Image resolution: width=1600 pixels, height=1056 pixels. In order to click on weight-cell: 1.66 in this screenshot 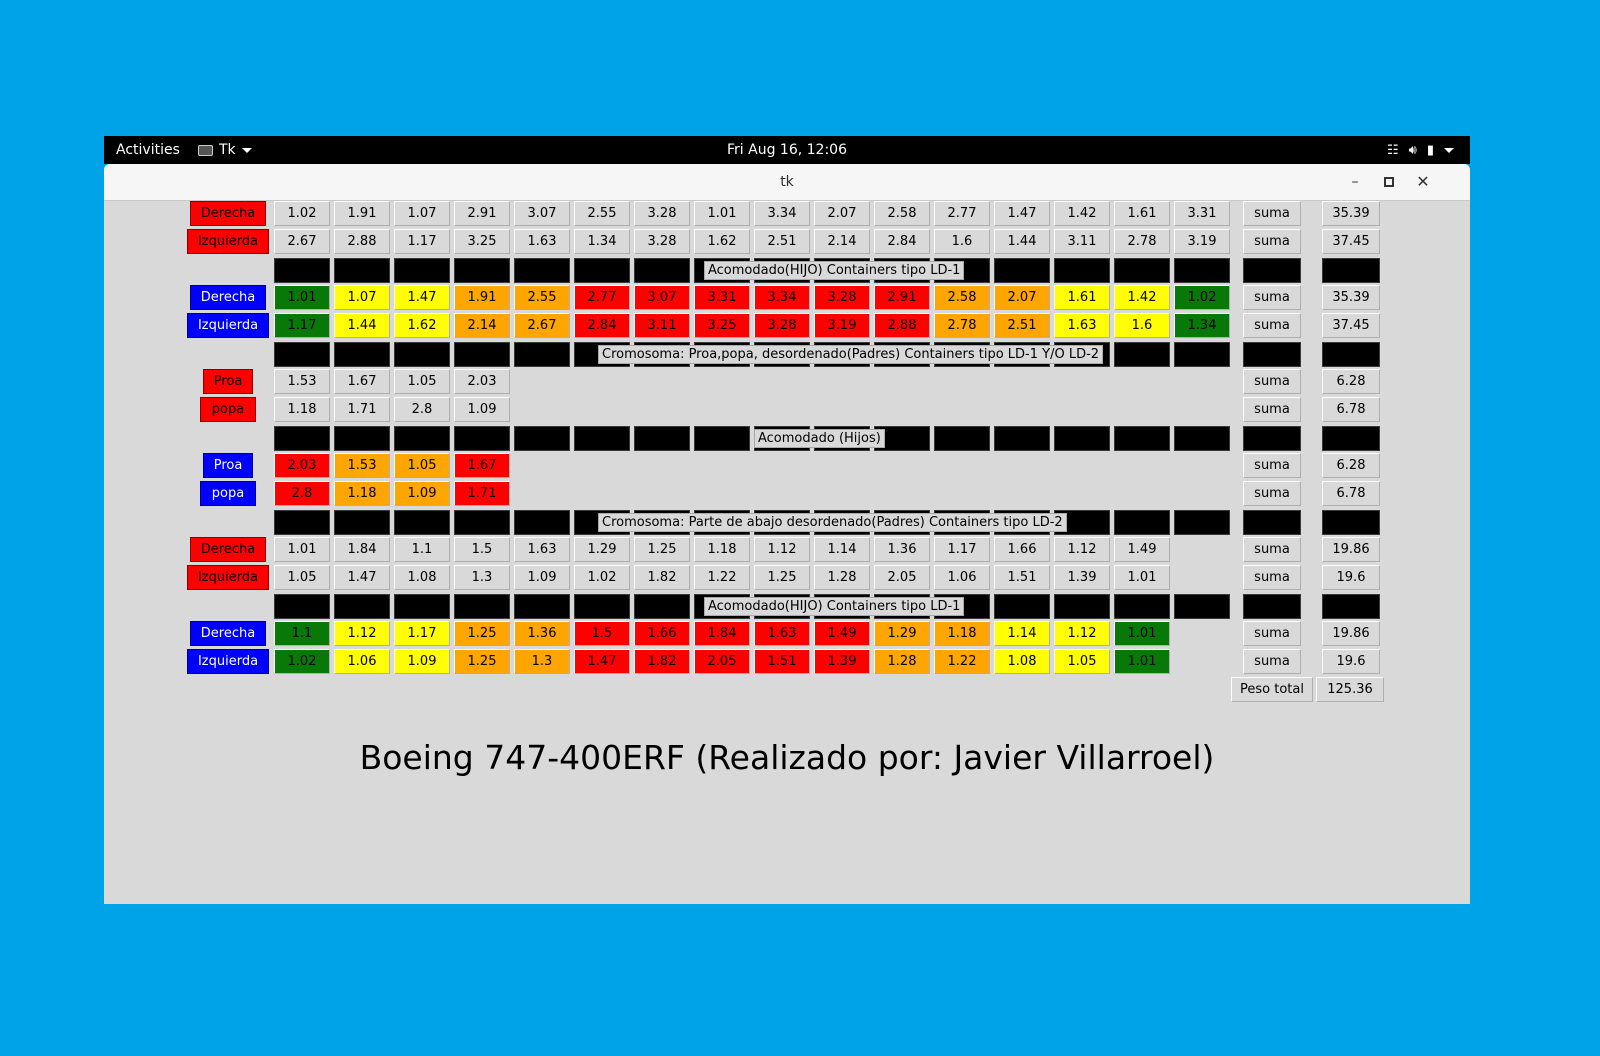, I will do `click(1022, 549)`.